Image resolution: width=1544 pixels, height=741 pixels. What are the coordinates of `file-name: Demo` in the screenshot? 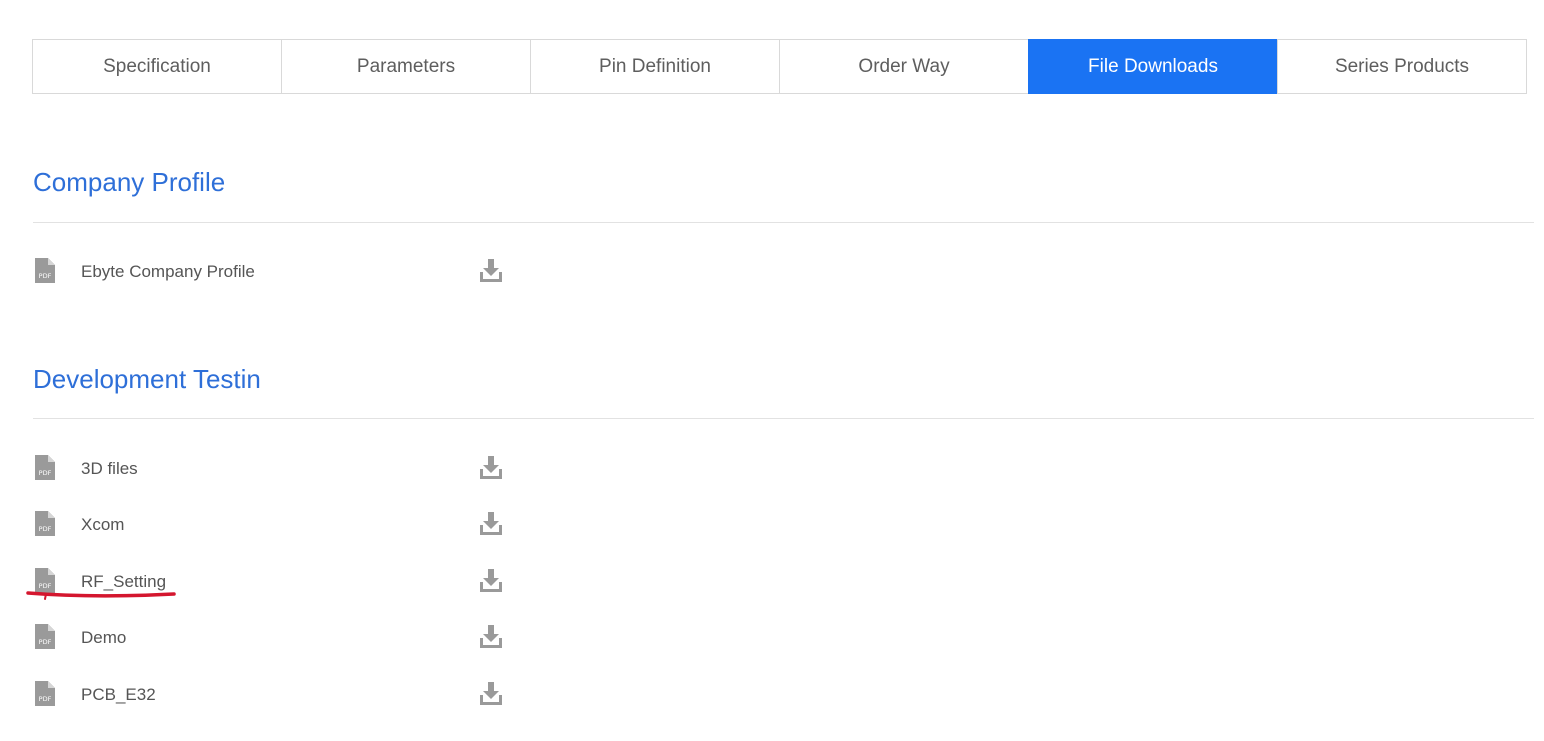 It's located at (103, 638).